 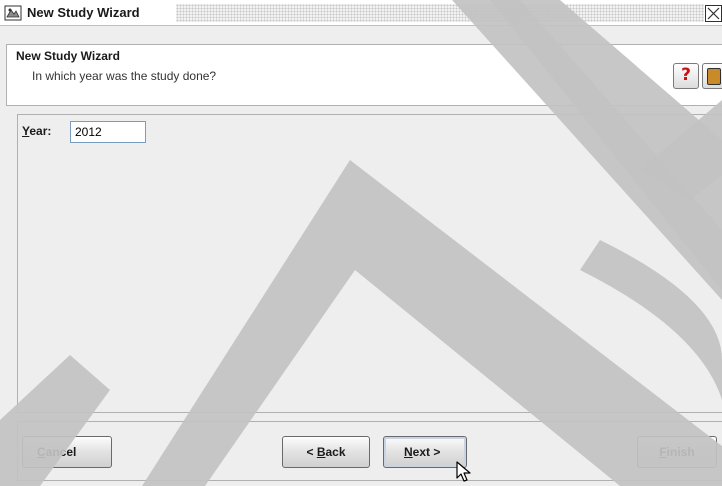 I want to click on mouse-pointer-icon, so click(x=464, y=472).